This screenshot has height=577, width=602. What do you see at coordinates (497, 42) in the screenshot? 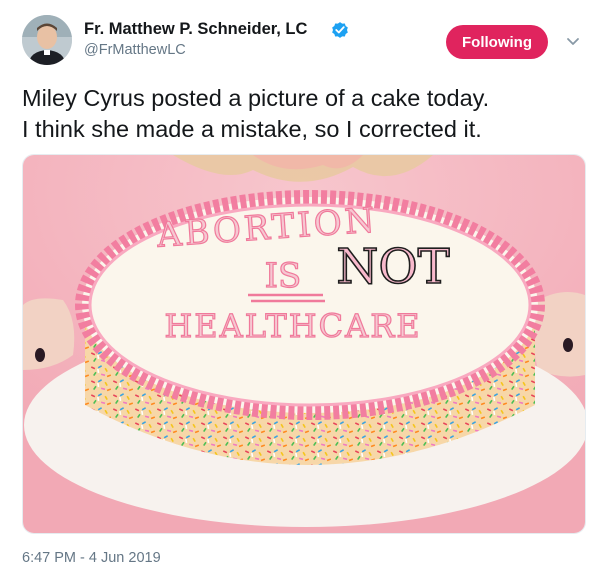
I see `following-button: Following` at bounding box center [497, 42].